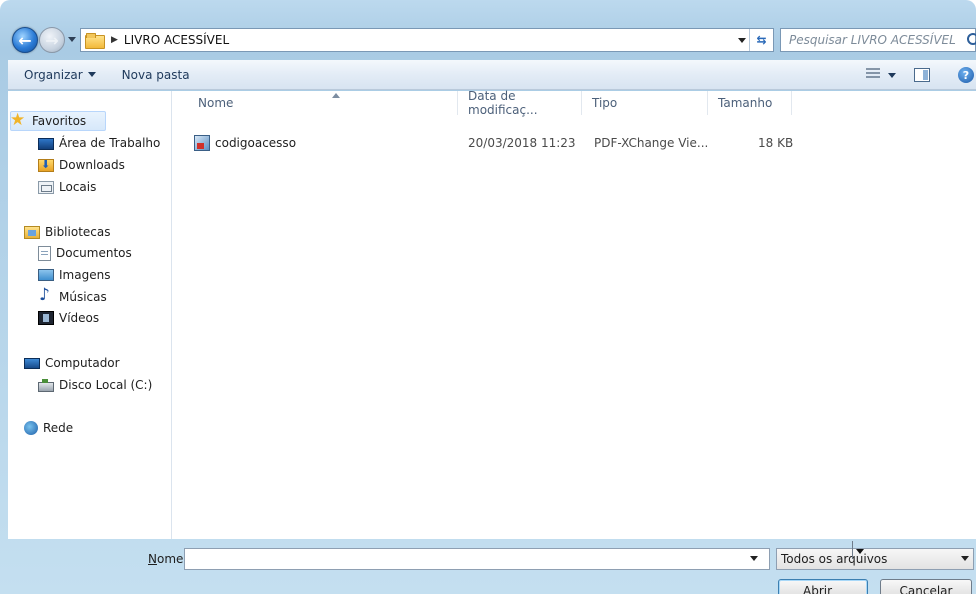  I want to click on nav-item-images: Imagens, so click(74, 275).